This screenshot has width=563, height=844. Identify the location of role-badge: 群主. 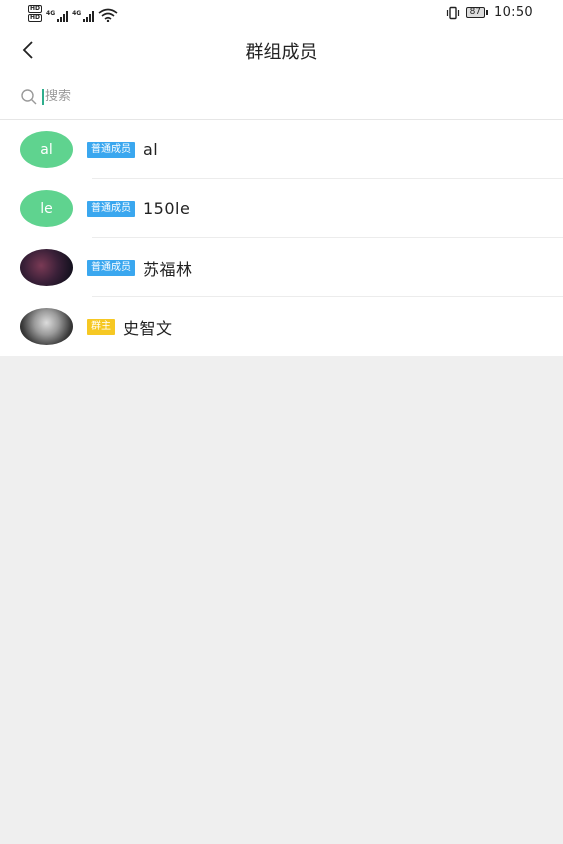
(101, 326).